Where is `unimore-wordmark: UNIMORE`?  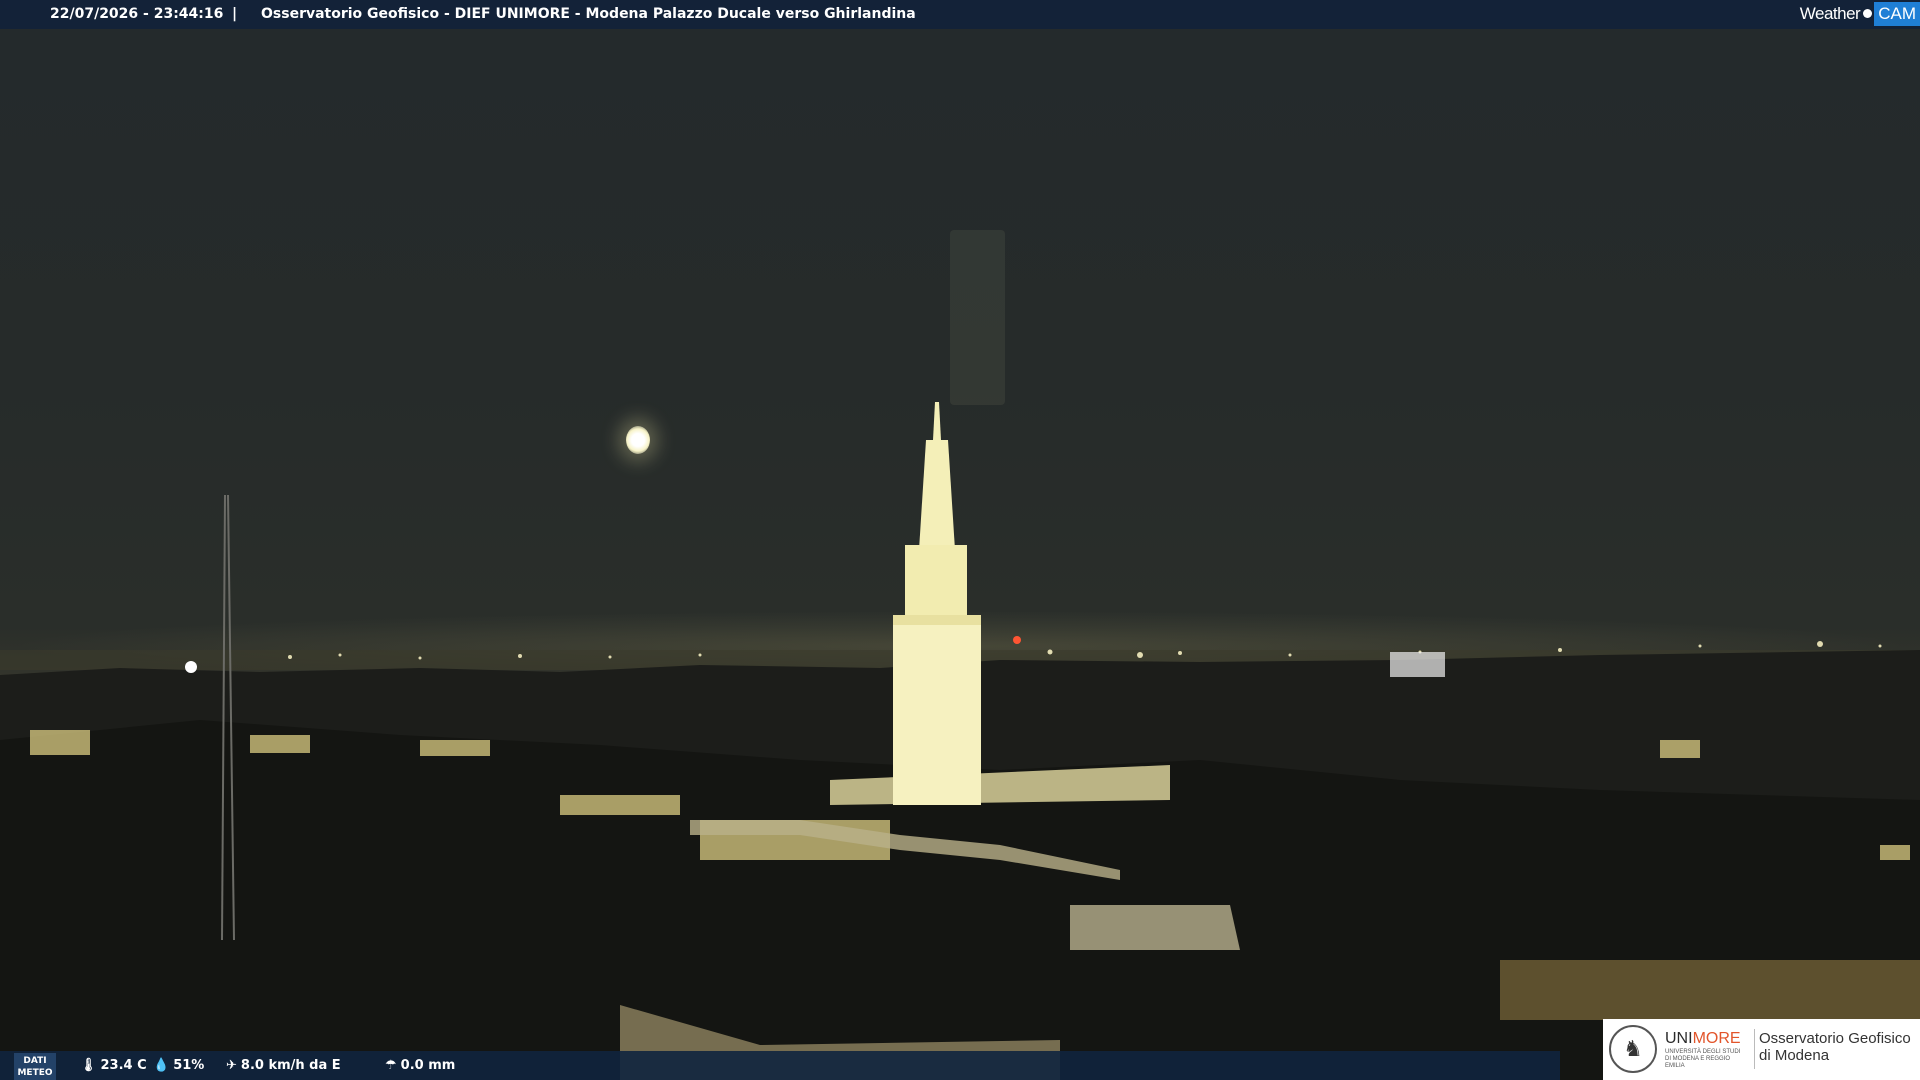
unimore-wordmark: UNIMORE is located at coordinates (1703, 1039).